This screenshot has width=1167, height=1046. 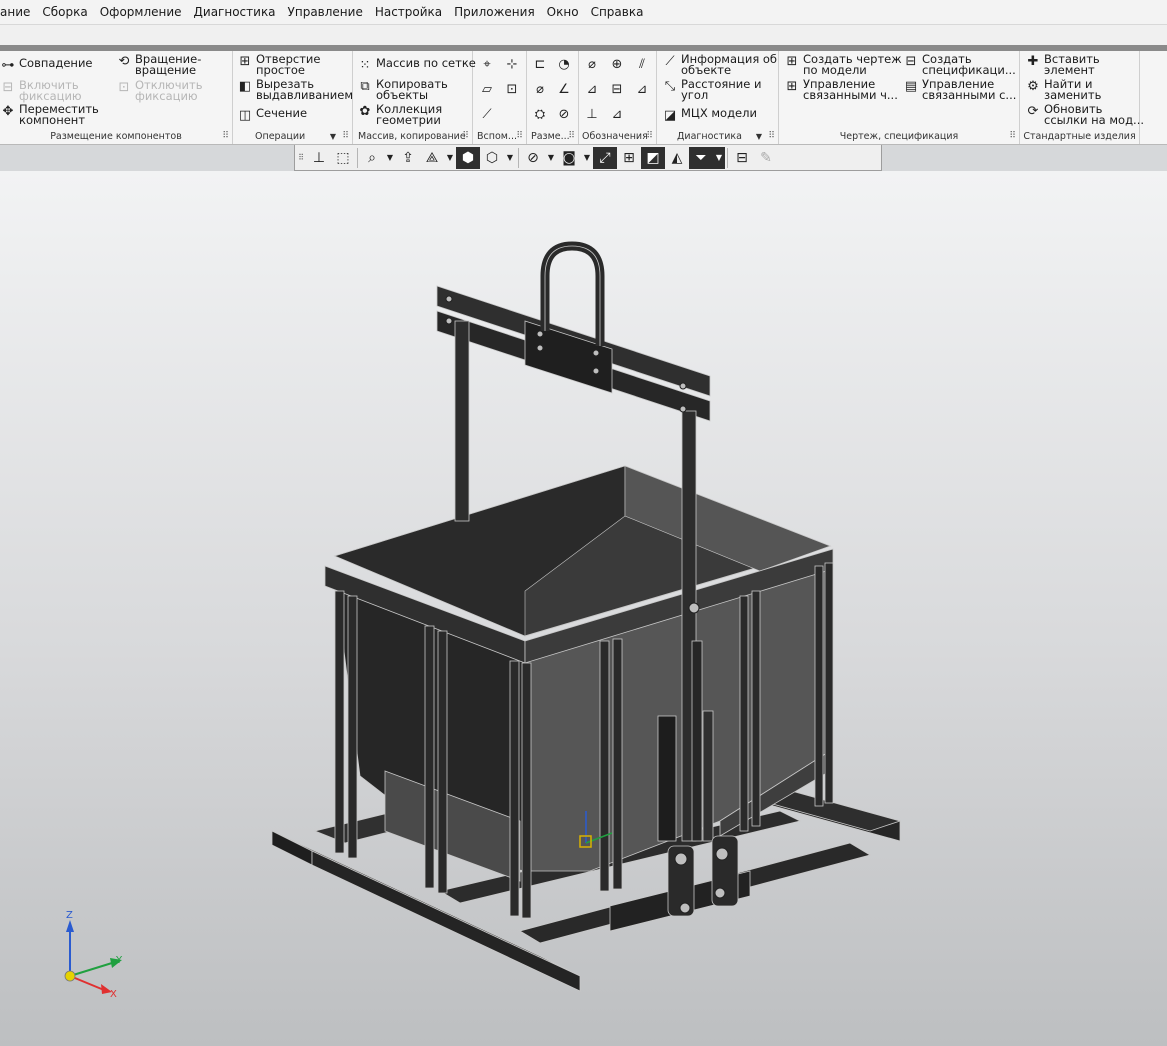 I want to click on offset-plane-icon: ▱, so click(x=487, y=89).